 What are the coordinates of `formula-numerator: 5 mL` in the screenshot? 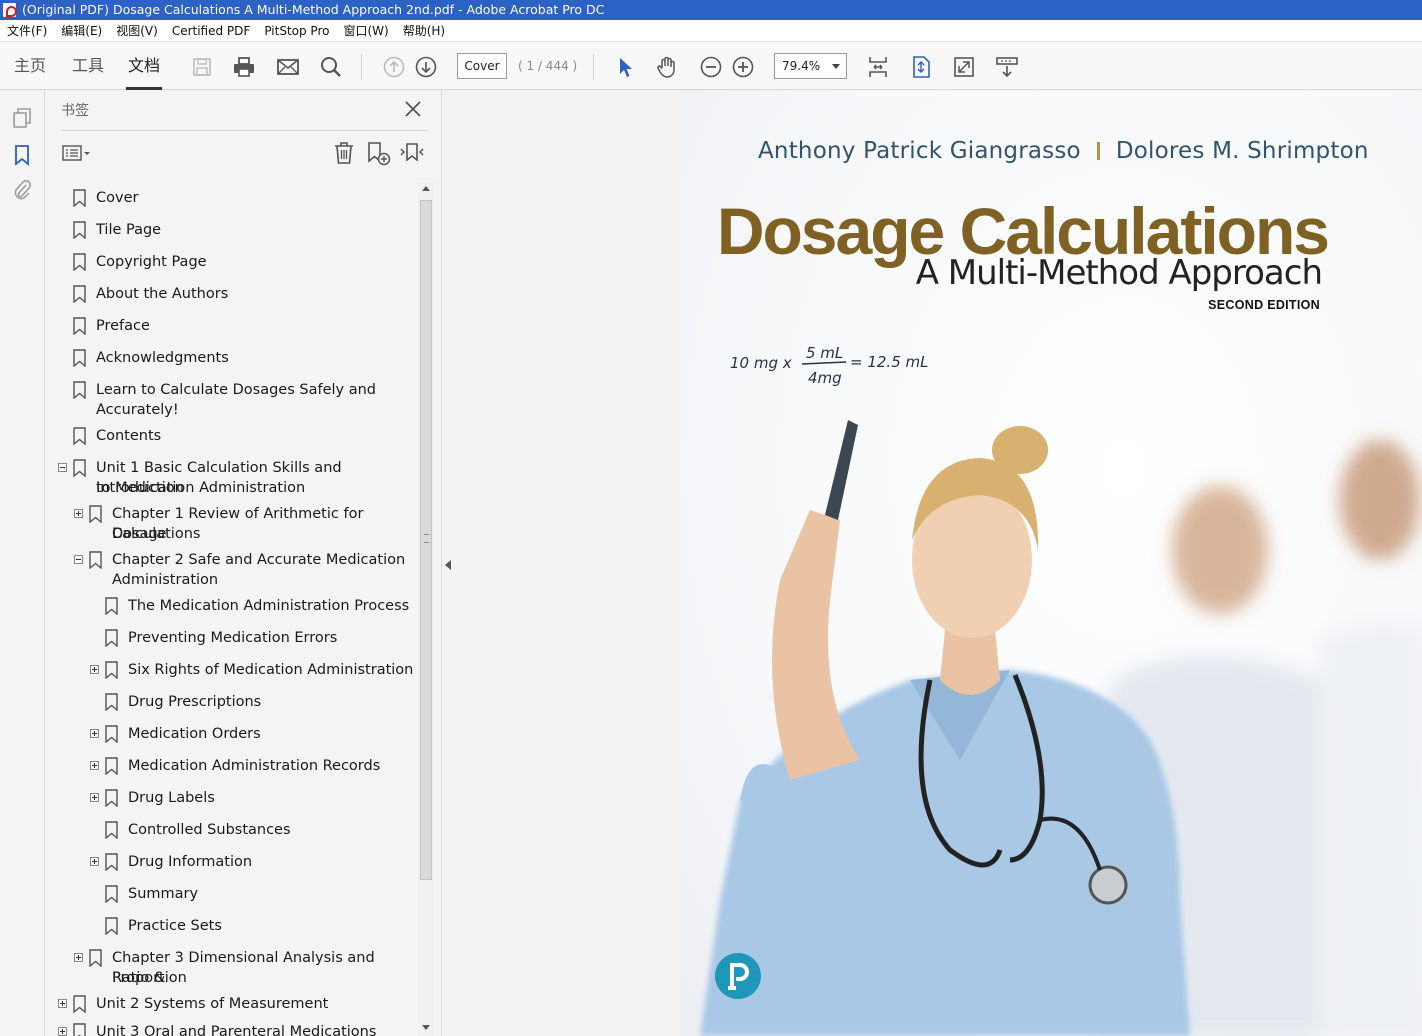 It's located at (824, 353).